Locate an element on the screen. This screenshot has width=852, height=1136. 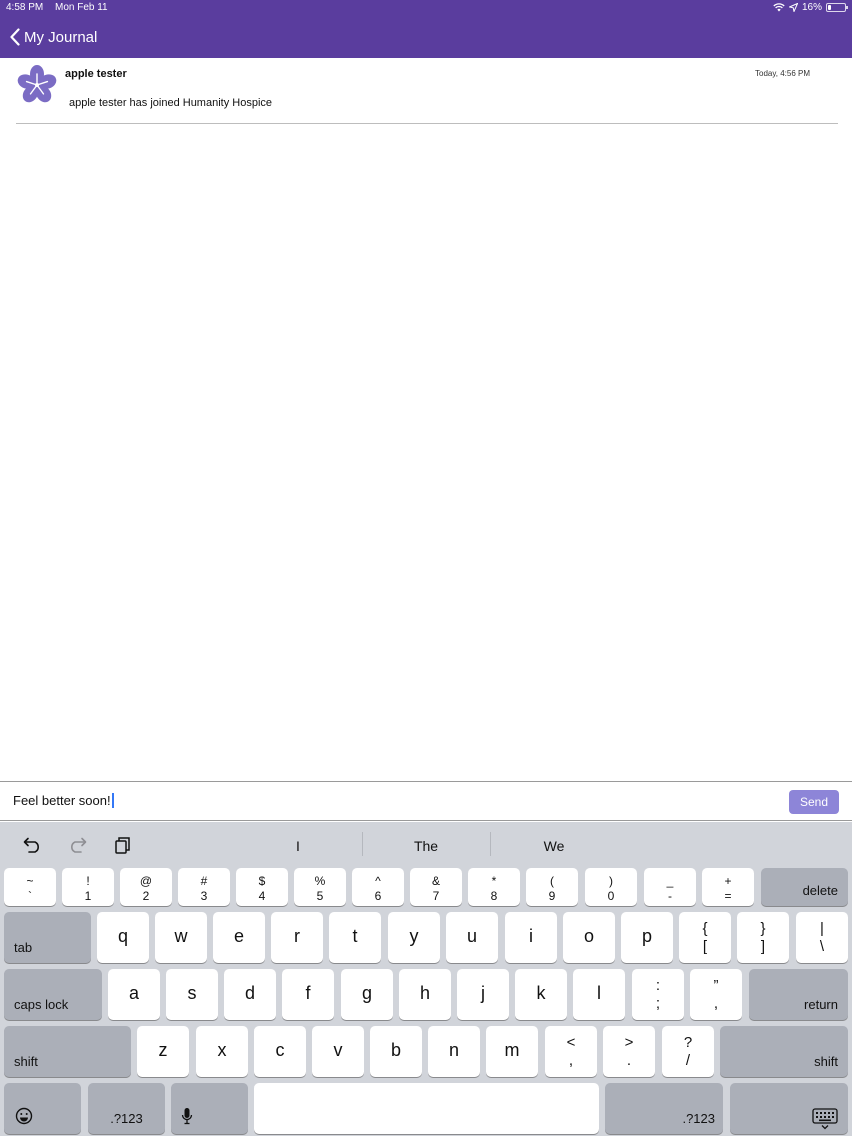
key-4: $4 is located at coordinates (262, 887).